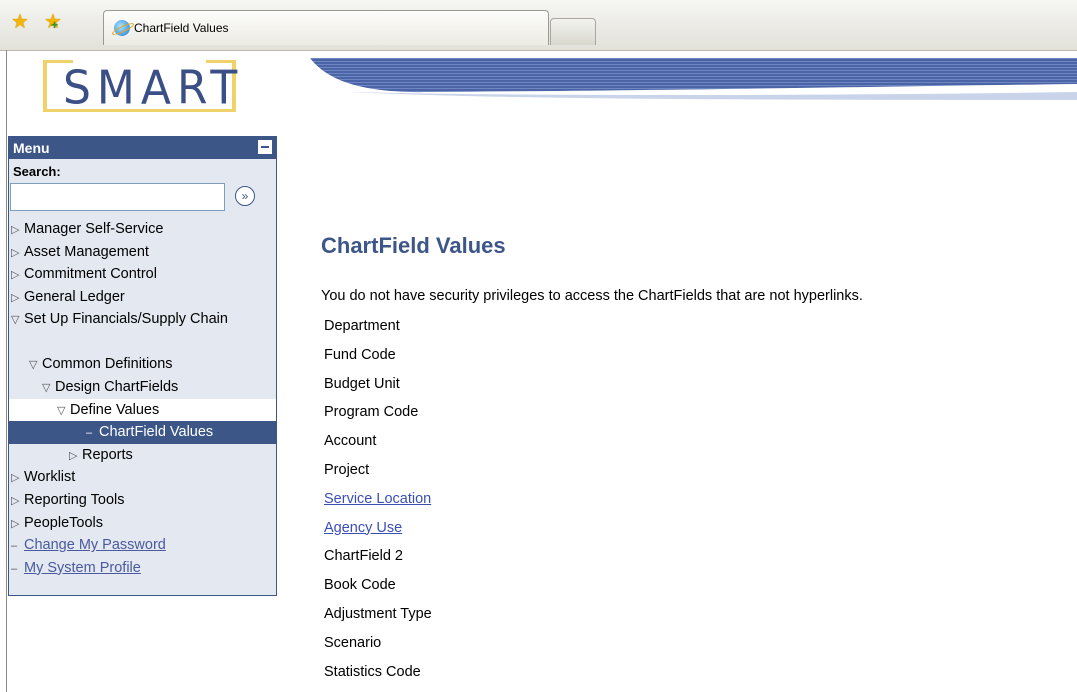  I want to click on menu-item-define-values: ▽ Define Values, so click(142, 410).